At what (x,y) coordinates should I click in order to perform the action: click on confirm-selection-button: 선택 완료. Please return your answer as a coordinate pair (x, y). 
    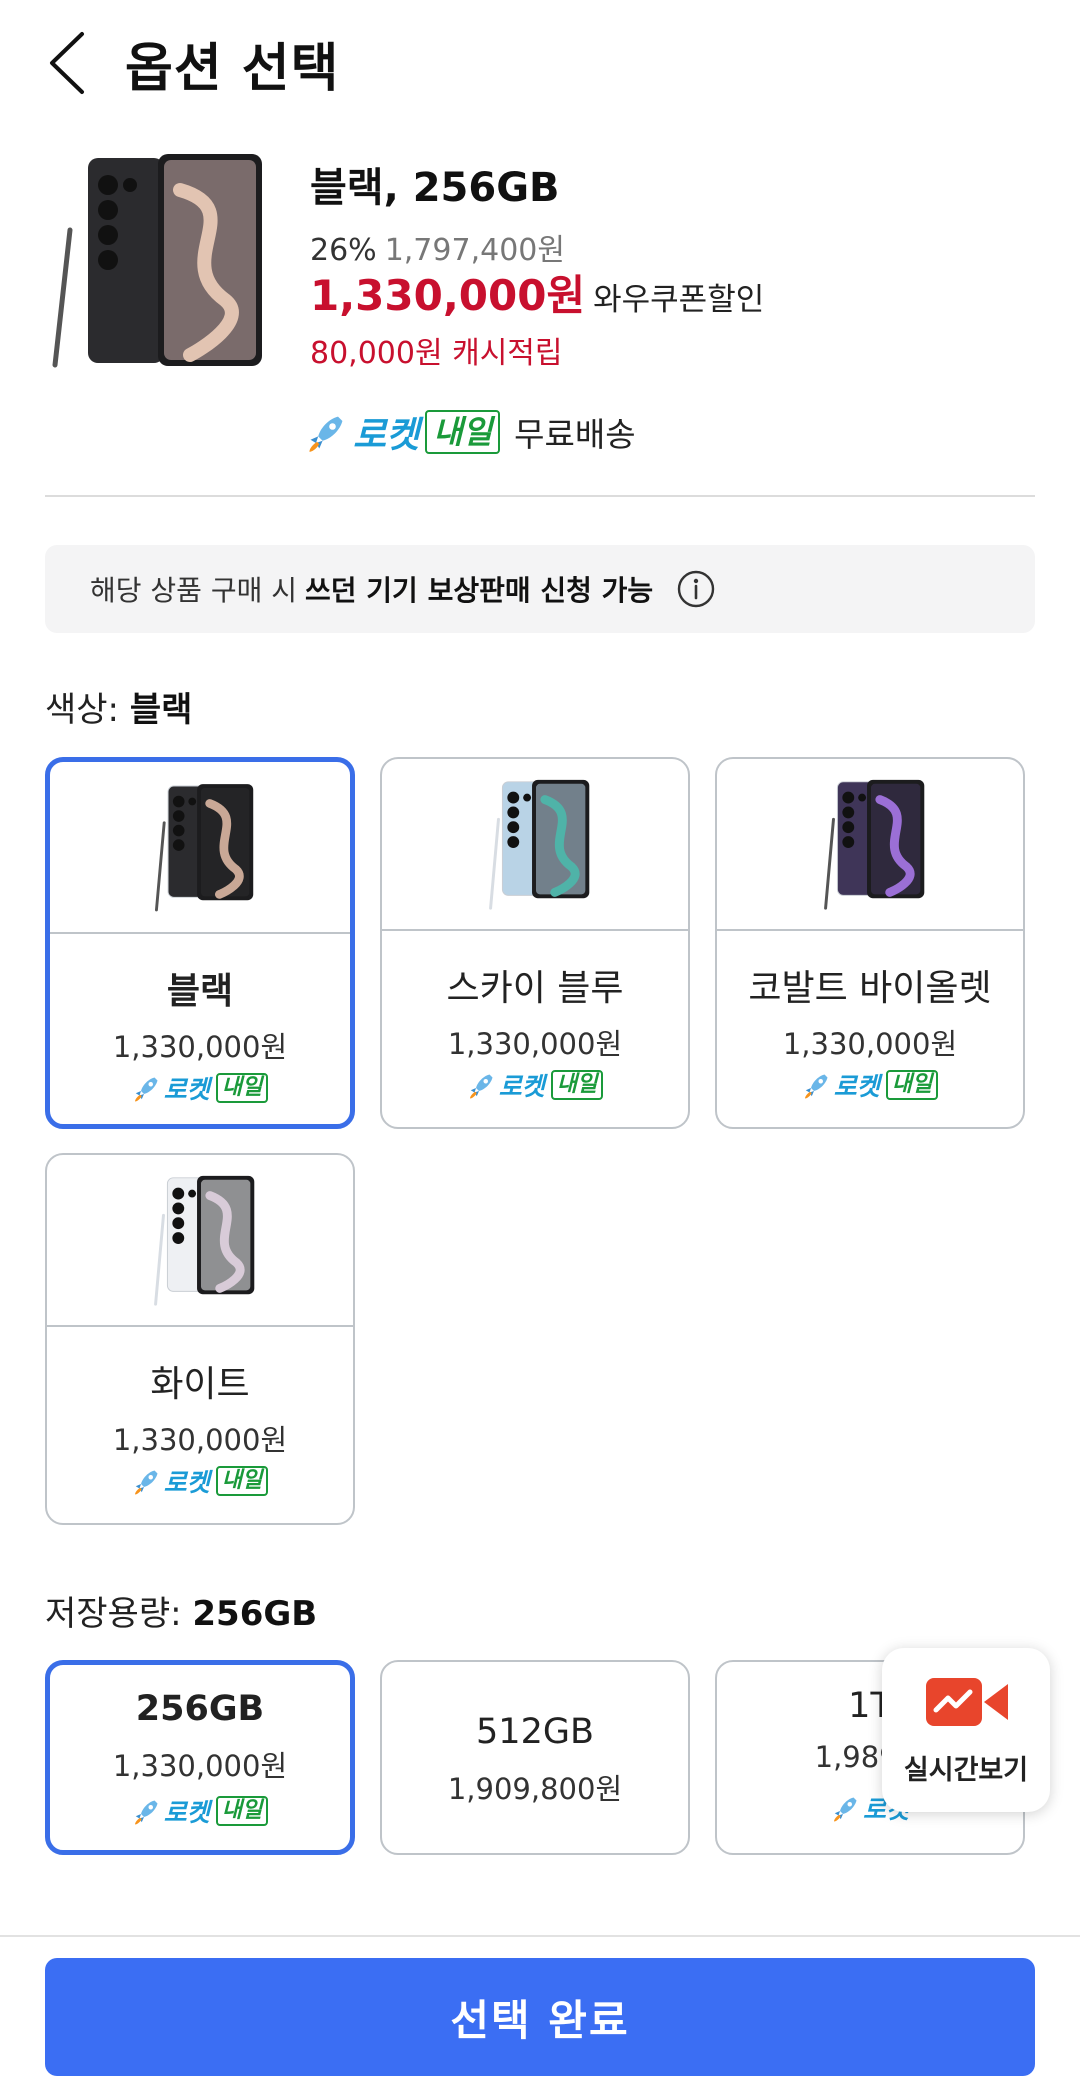
    Looking at the image, I should click on (540, 2017).